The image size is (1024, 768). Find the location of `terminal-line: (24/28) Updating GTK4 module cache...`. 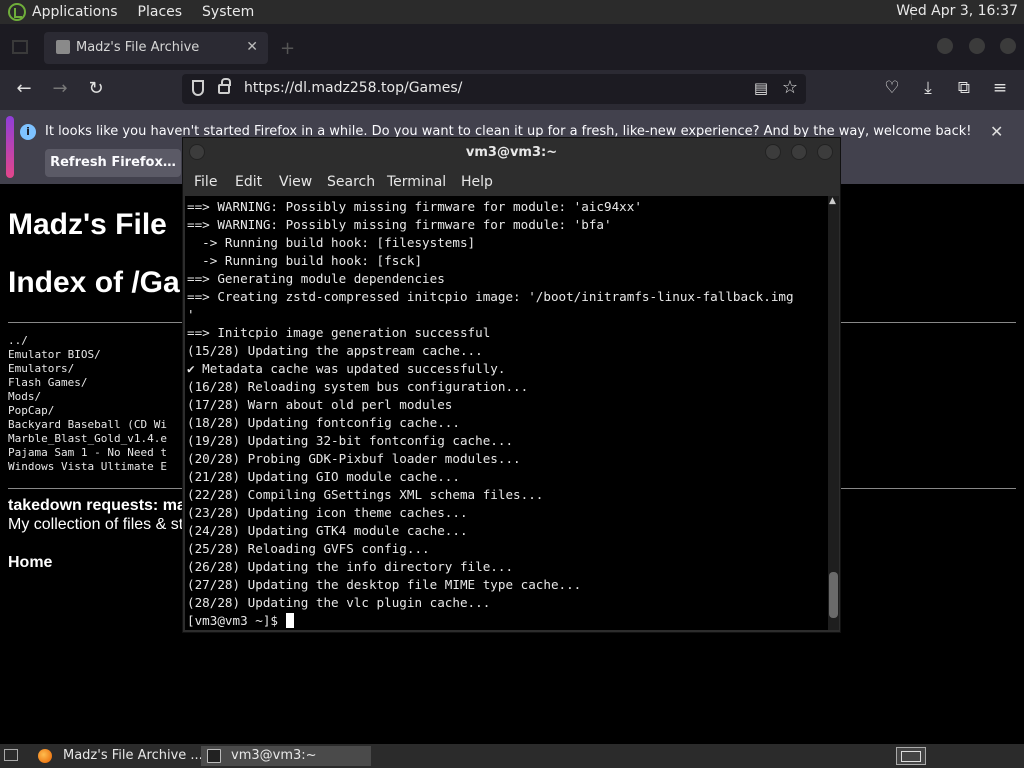

terminal-line: (24/28) Updating GTK4 module cache... is located at coordinates (327, 530).